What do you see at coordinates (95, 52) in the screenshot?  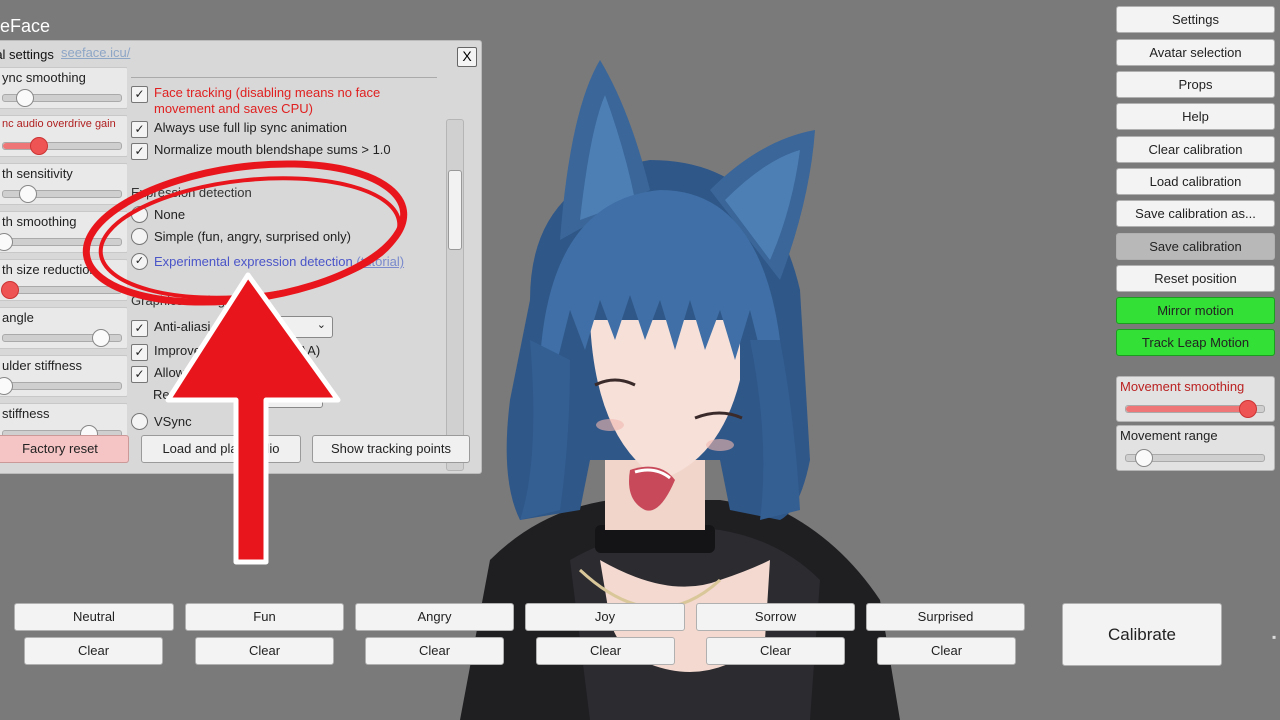 I see `website-link: seeface.icu/` at bounding box center [95, 52].